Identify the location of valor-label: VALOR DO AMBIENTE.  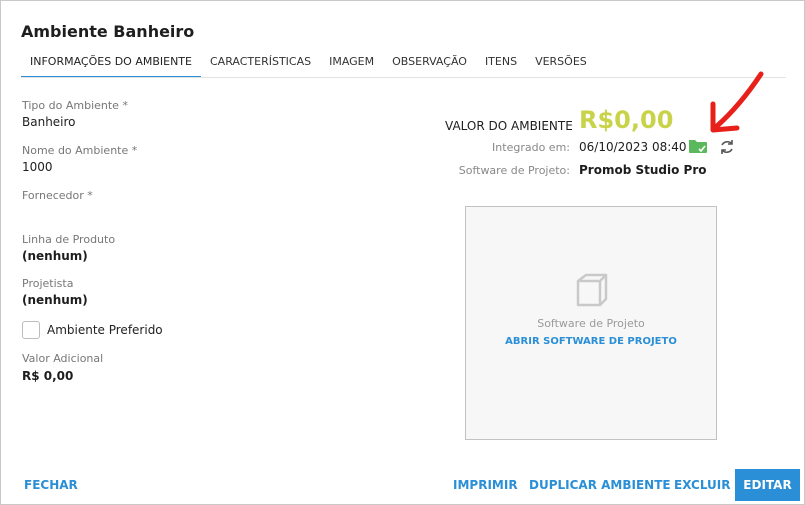
(509, 126).